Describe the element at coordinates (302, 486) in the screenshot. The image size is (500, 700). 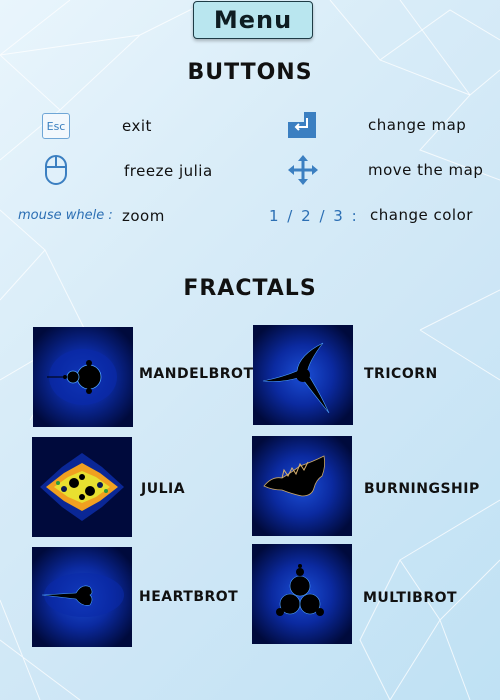
I see `burningship-thumbnail` at that location.